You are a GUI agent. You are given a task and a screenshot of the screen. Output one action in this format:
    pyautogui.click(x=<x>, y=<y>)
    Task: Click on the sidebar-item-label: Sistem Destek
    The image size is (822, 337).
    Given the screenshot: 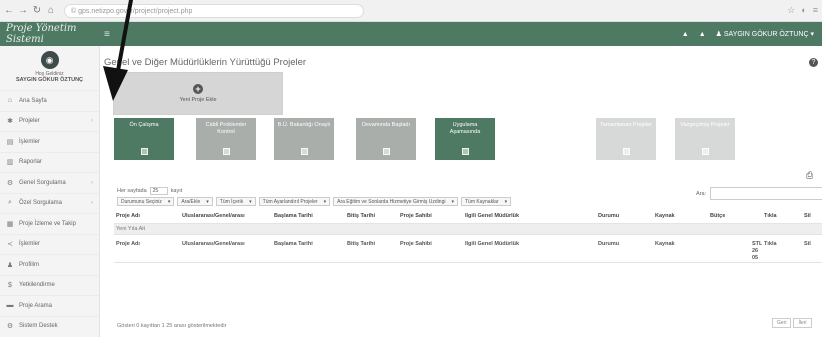 What is the action you would take?
    pyautogui.click(x=38, y=326)
    